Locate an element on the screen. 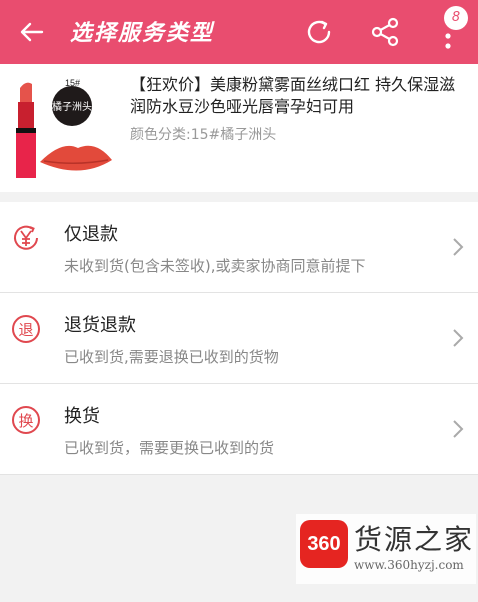  option-title: 退货退款 is located at coordinates (100, 325).